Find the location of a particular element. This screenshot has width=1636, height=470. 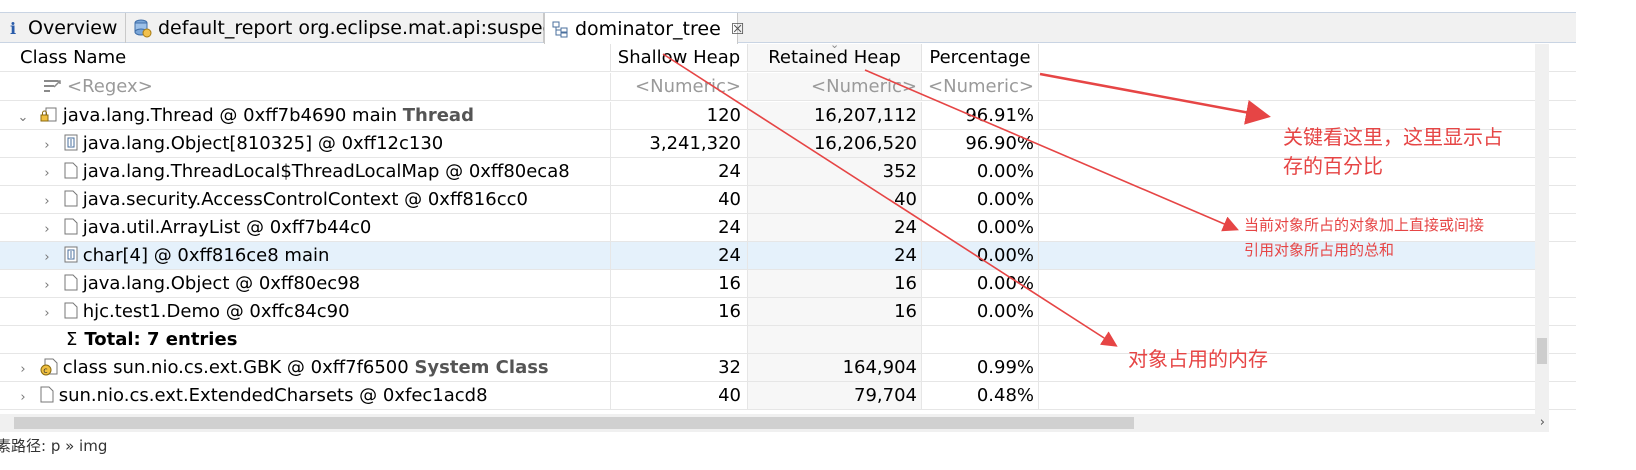

annotation-retained-heap: 当前对象所占的对象加上直接或间接 引用对象所占用的总和 is located at coordinates (1364, 237).